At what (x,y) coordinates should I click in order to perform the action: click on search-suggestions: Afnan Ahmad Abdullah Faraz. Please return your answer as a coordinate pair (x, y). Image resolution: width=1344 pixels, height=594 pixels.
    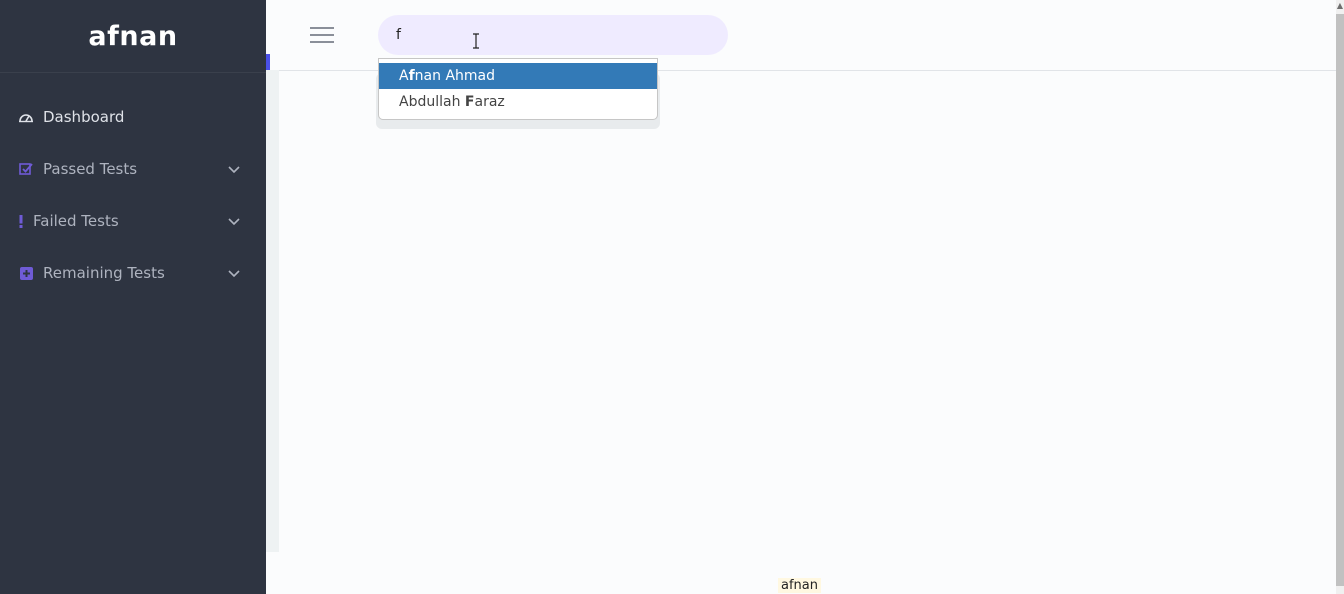
    Looking at the image, I should click on (518, 89).